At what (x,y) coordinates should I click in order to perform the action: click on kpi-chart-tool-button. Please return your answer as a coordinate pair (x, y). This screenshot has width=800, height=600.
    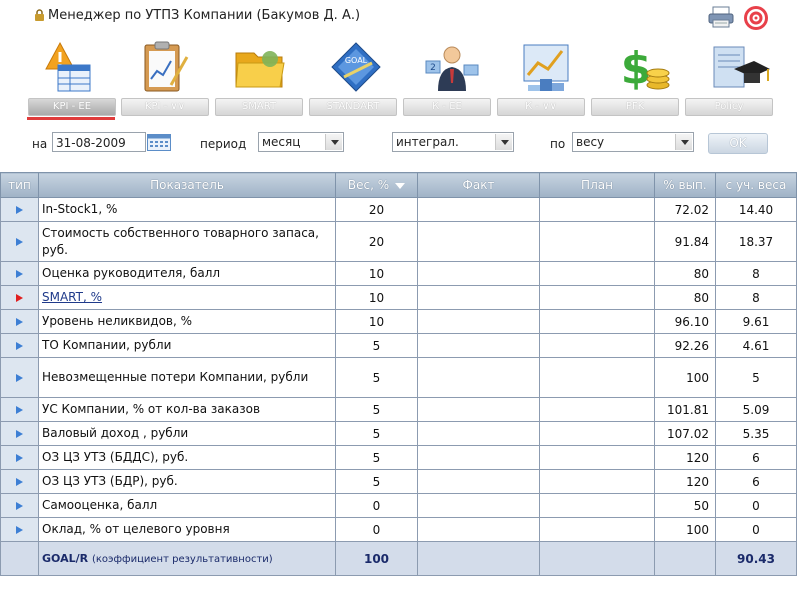
    Looking at the image, I should click on (163, 67).